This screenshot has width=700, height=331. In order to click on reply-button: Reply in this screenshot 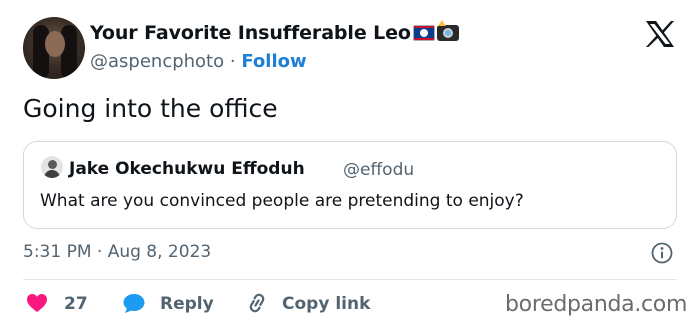, I will do `click(187, 304)`.